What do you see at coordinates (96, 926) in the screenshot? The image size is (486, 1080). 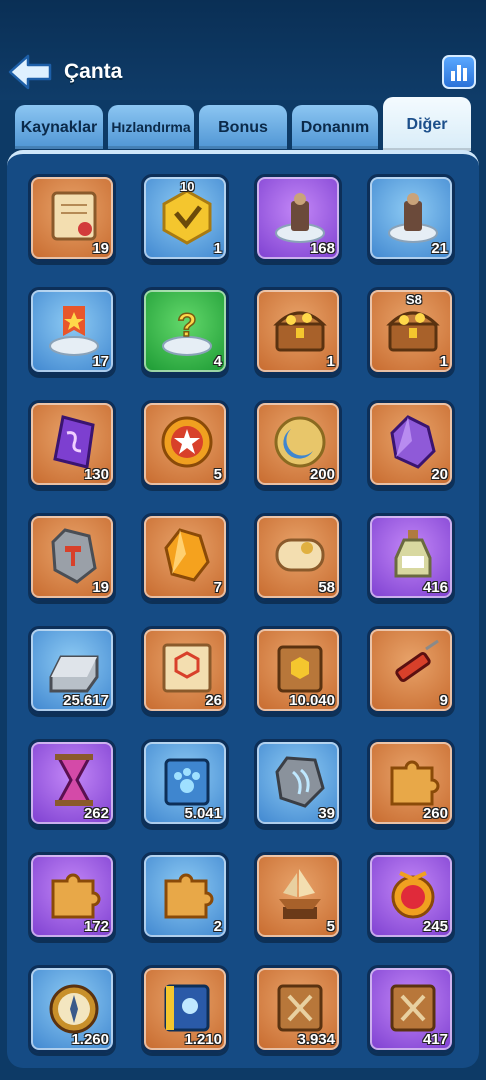 I see `item-count: 172` at bounding box center [96, 926].